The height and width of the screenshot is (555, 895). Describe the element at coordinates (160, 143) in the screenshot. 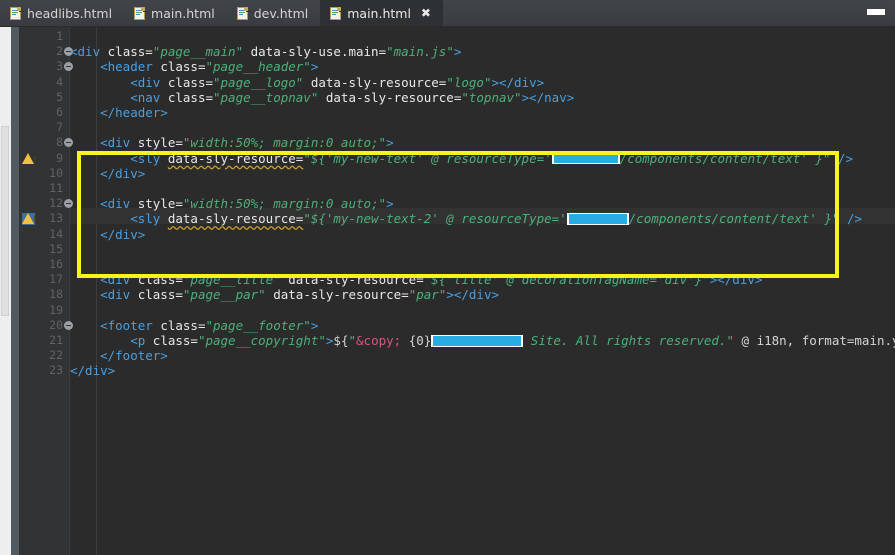

I see `code-token: style=` at that location.